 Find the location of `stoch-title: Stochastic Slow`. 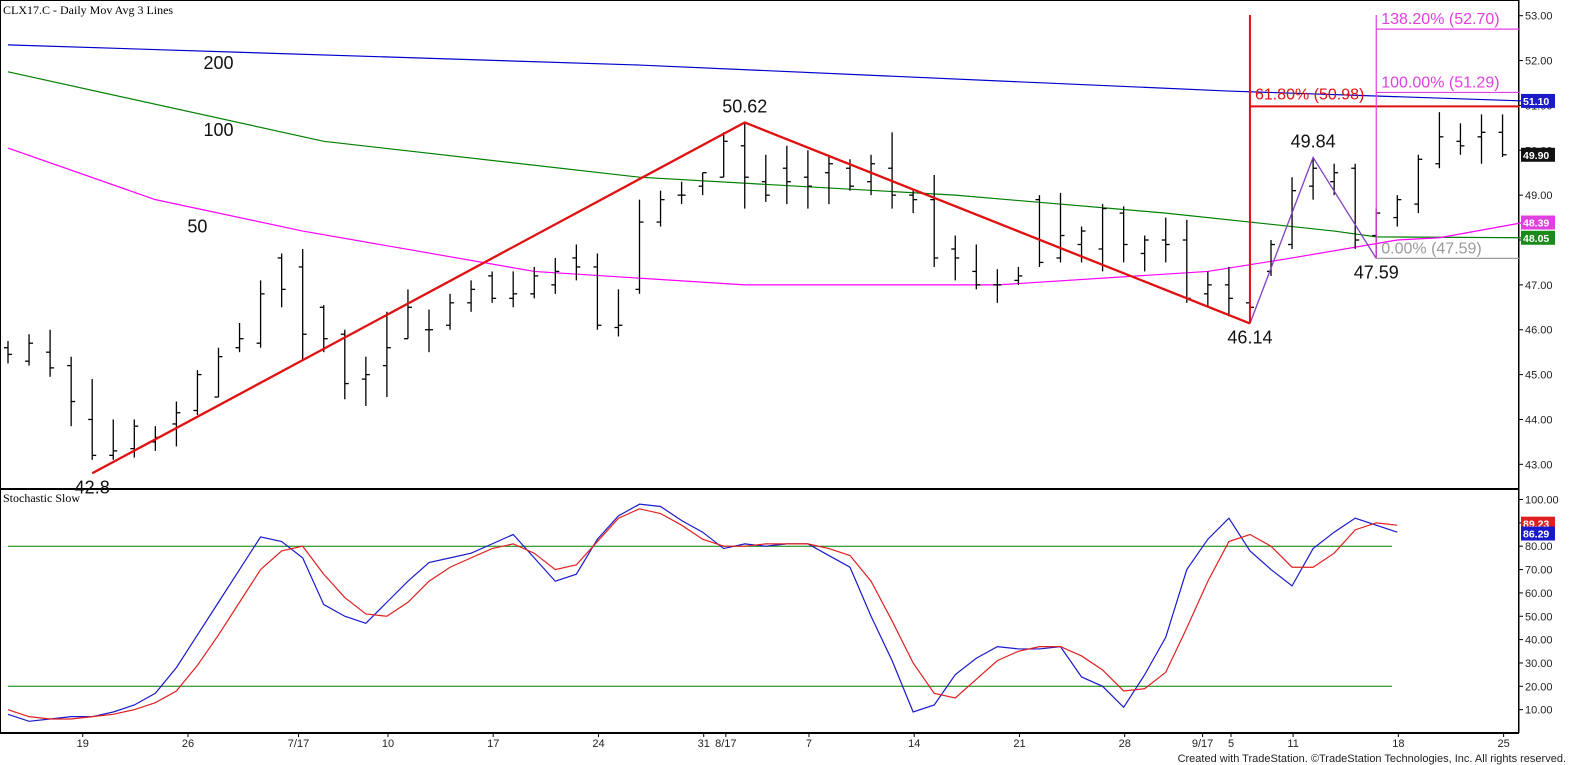

stoch-title: Stochastic Slow is located at coordinates (41, 498).